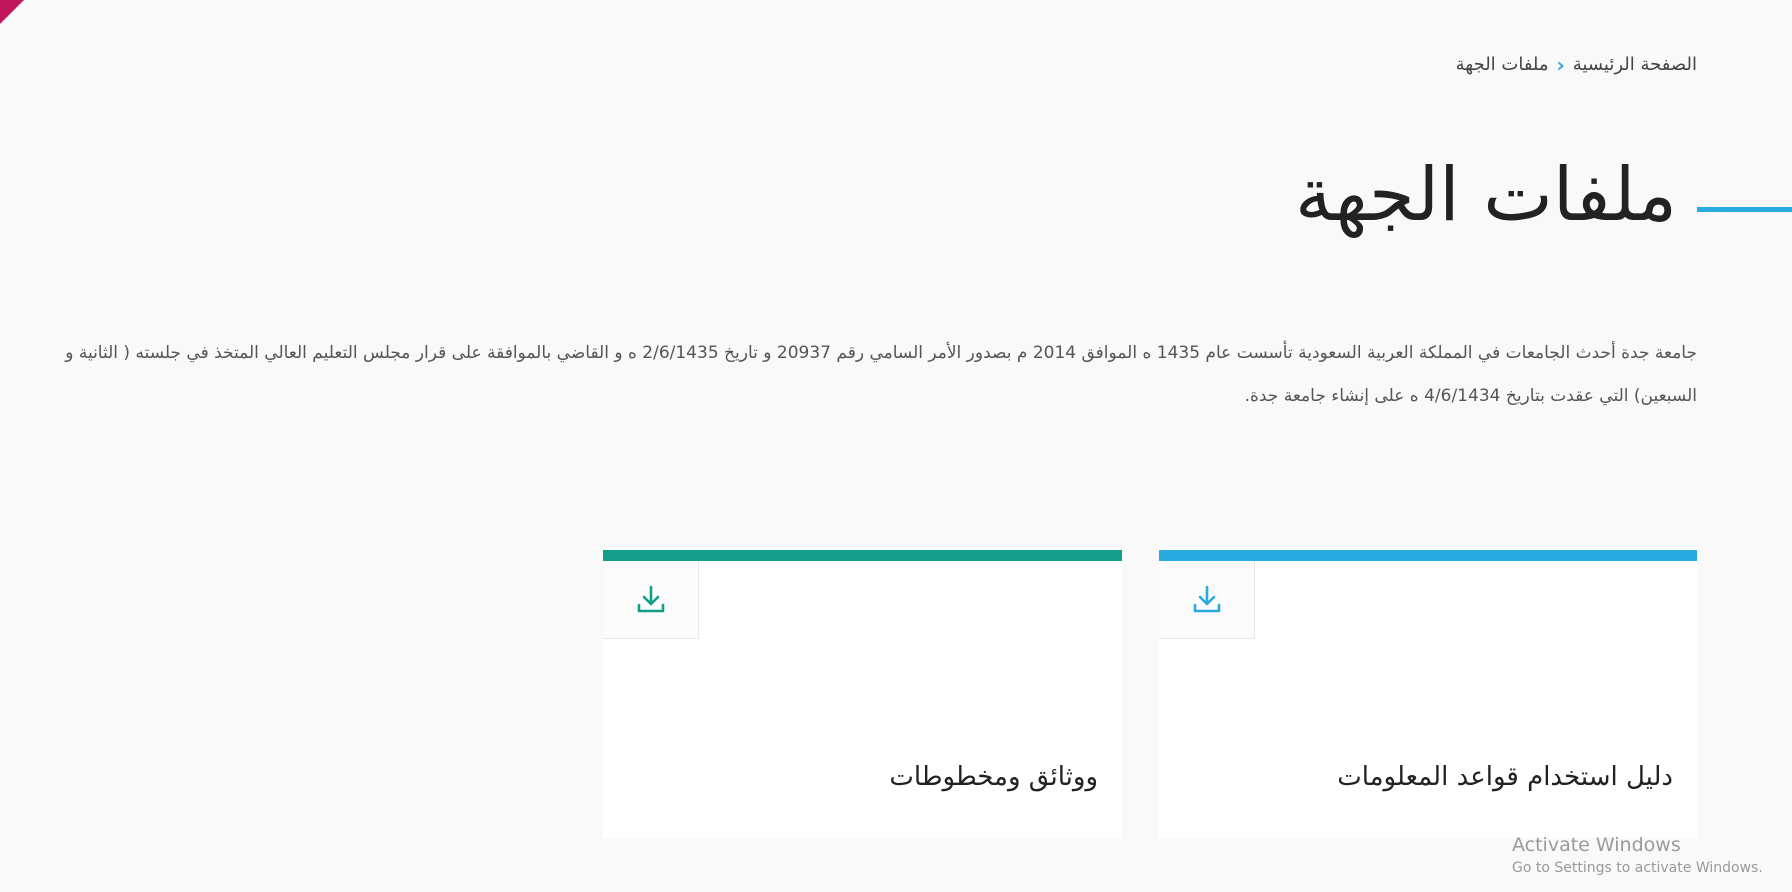  I want to click on breadcrumb: الصفحة الرئيسية ‹ ملفات الجهة, so click(1576, 64).